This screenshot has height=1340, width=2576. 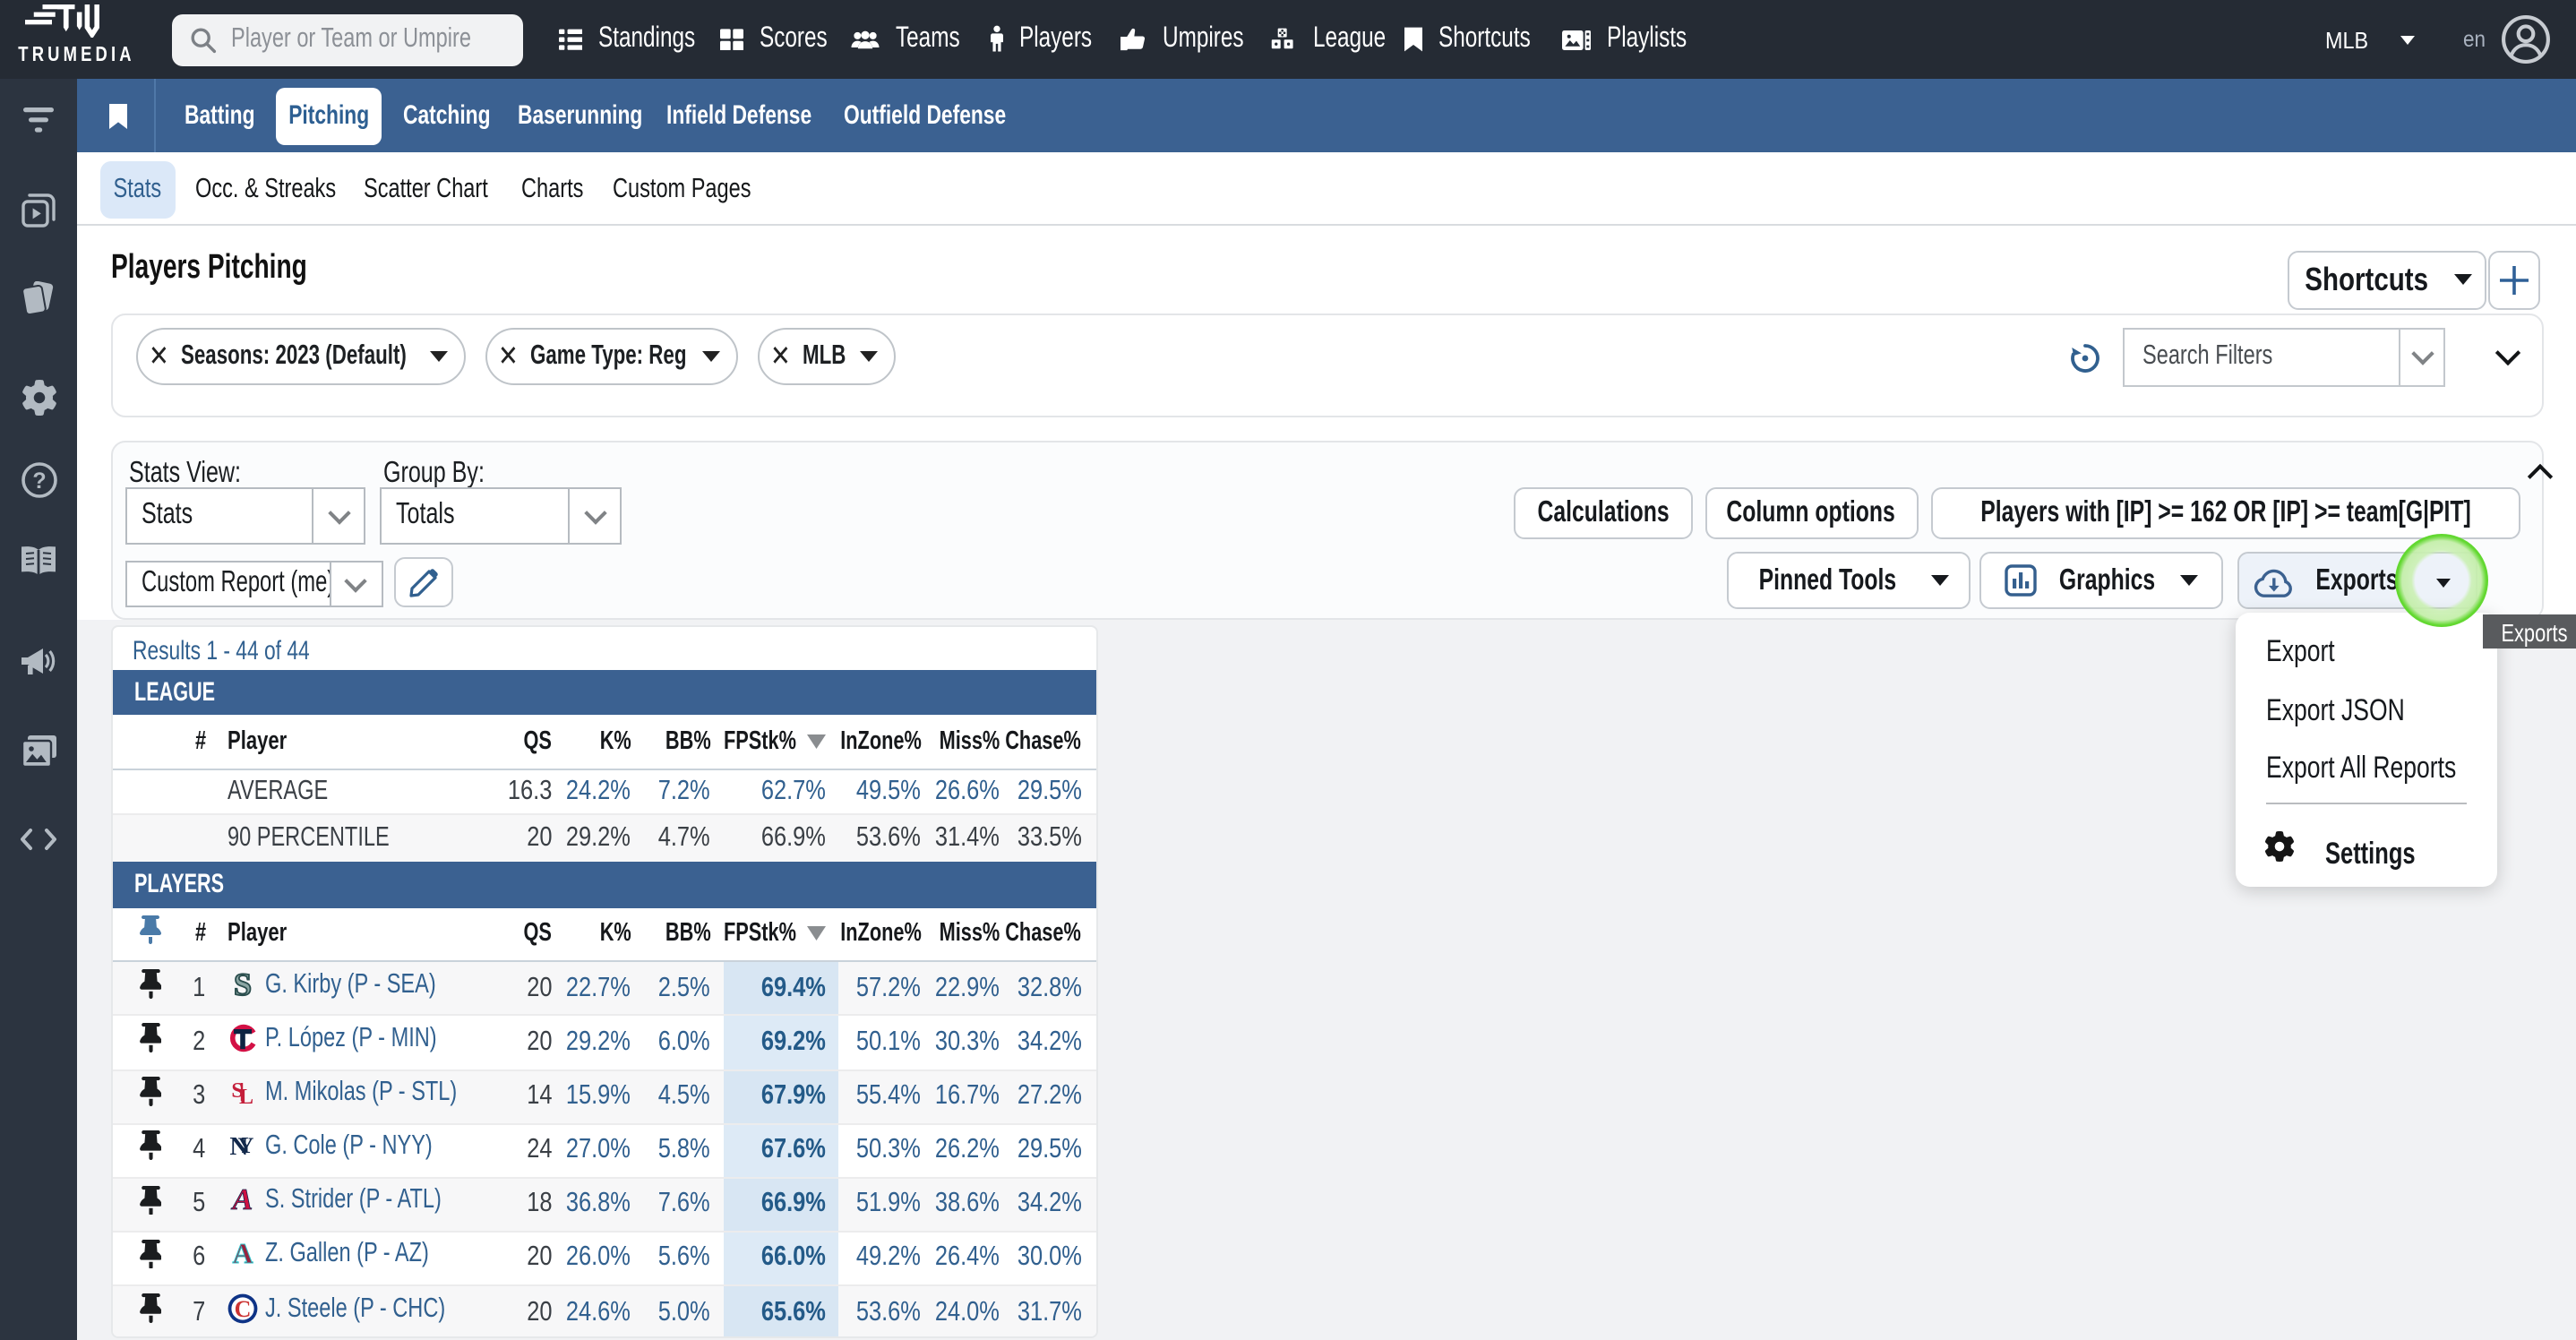 I want to click on svg-text: S, so click(x=243, y=985).